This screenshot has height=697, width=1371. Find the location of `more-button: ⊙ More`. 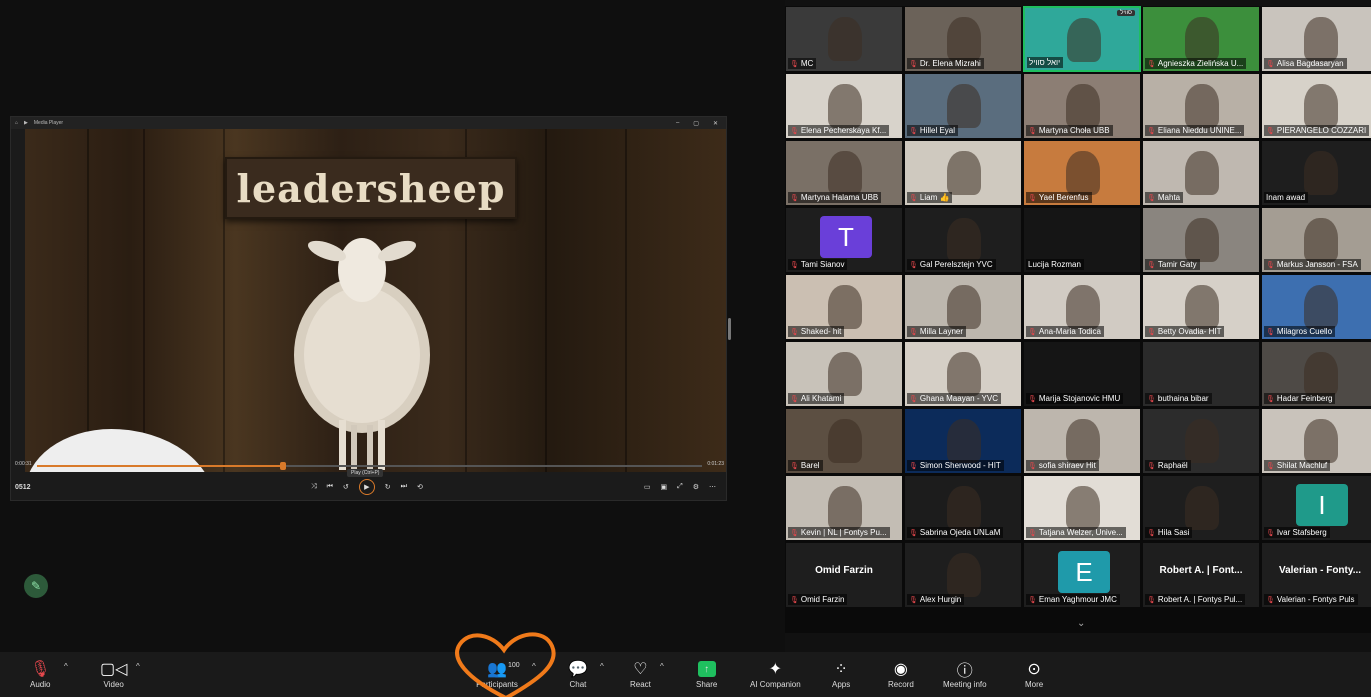

more-button: ⊙ More is located at coordinates (1034, 673).